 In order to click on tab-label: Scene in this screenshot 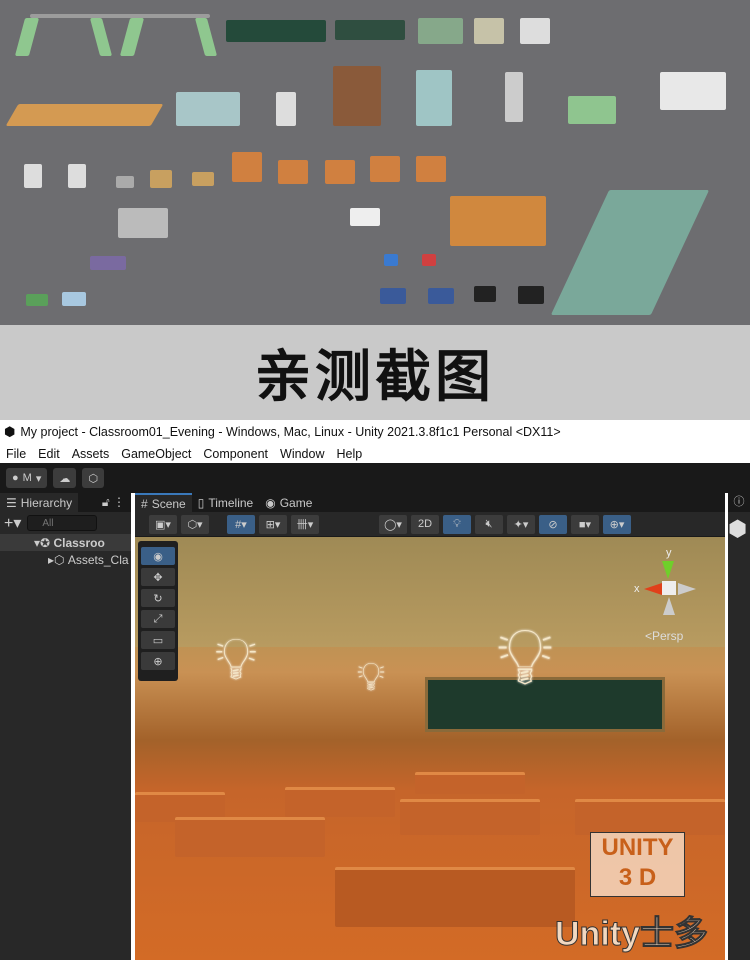, I will do `click(168, 503)`.